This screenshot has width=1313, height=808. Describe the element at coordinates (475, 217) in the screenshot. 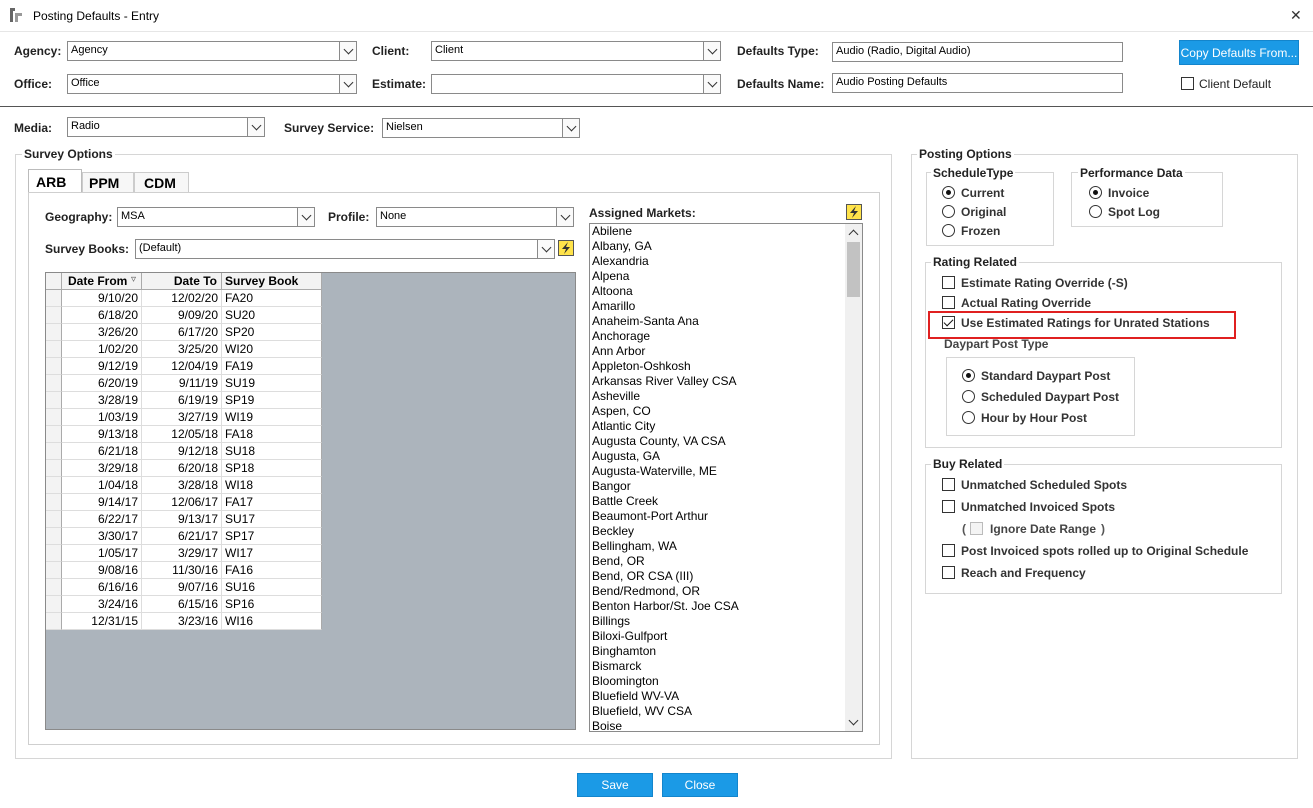

I see `profile-select: None` at that location.